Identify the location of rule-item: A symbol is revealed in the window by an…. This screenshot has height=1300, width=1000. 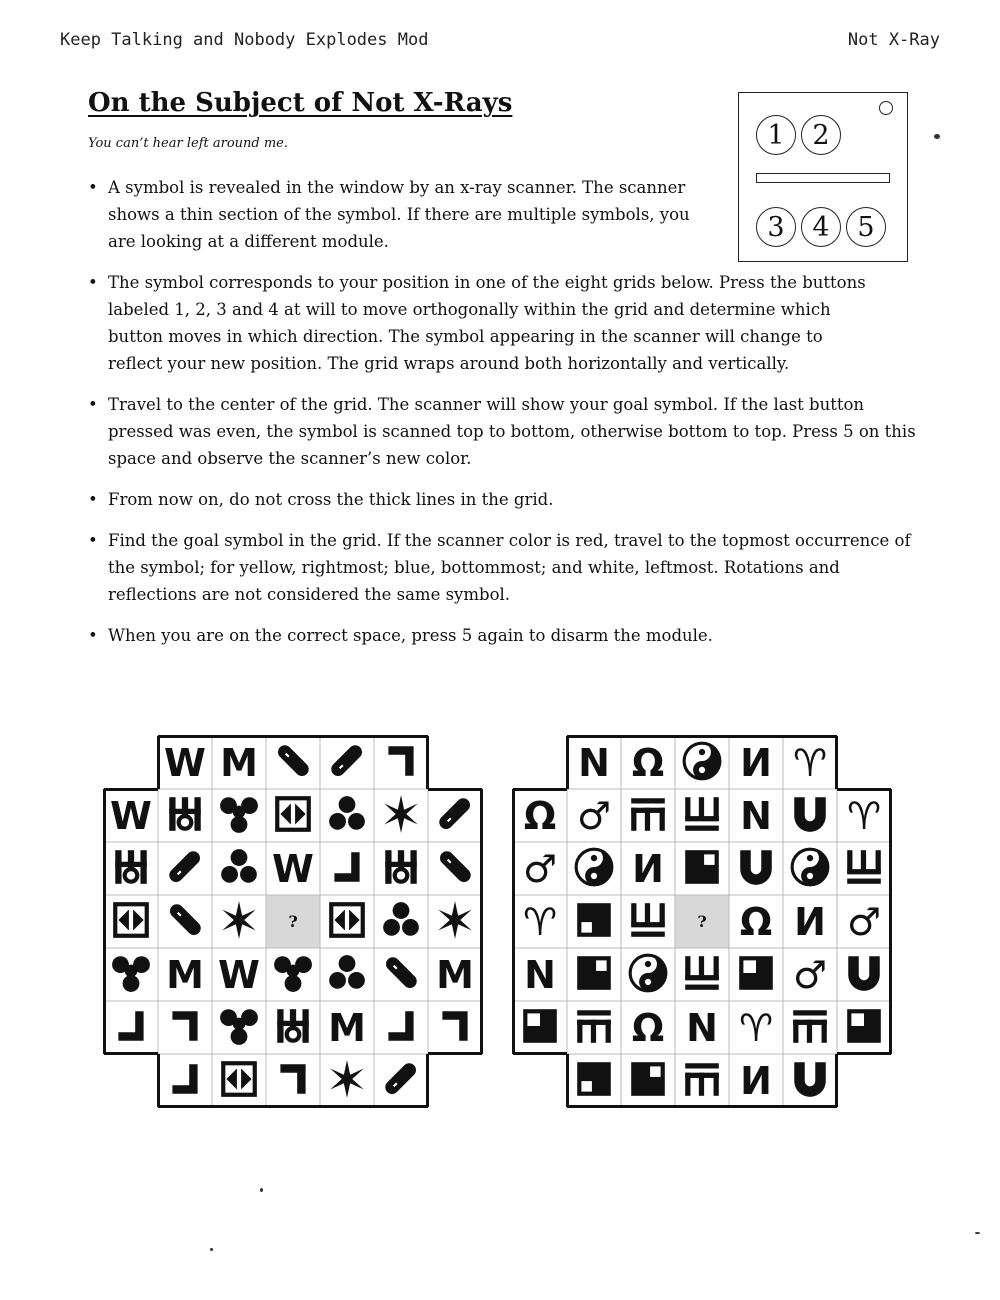
(403, 214).